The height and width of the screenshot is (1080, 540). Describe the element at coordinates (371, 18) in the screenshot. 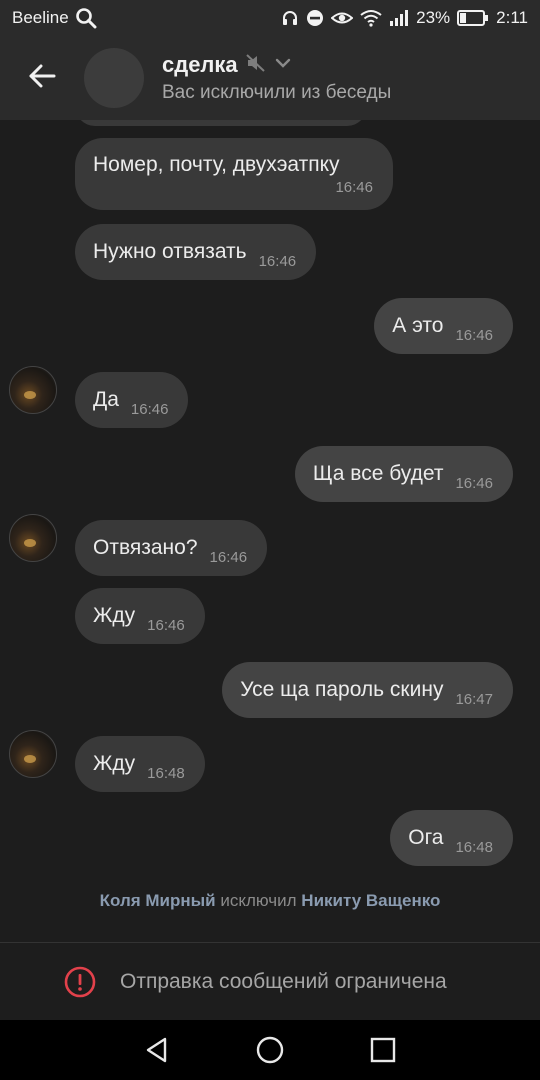

I see `wifi-icon` at that location.